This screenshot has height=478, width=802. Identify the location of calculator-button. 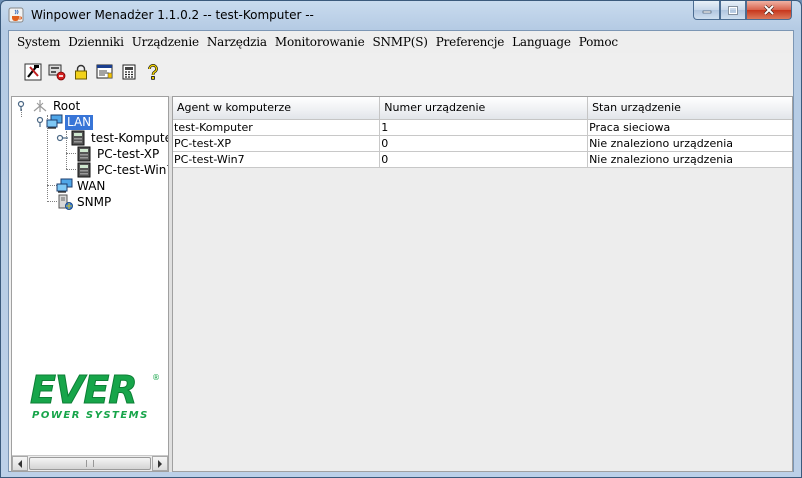
(129, 72).